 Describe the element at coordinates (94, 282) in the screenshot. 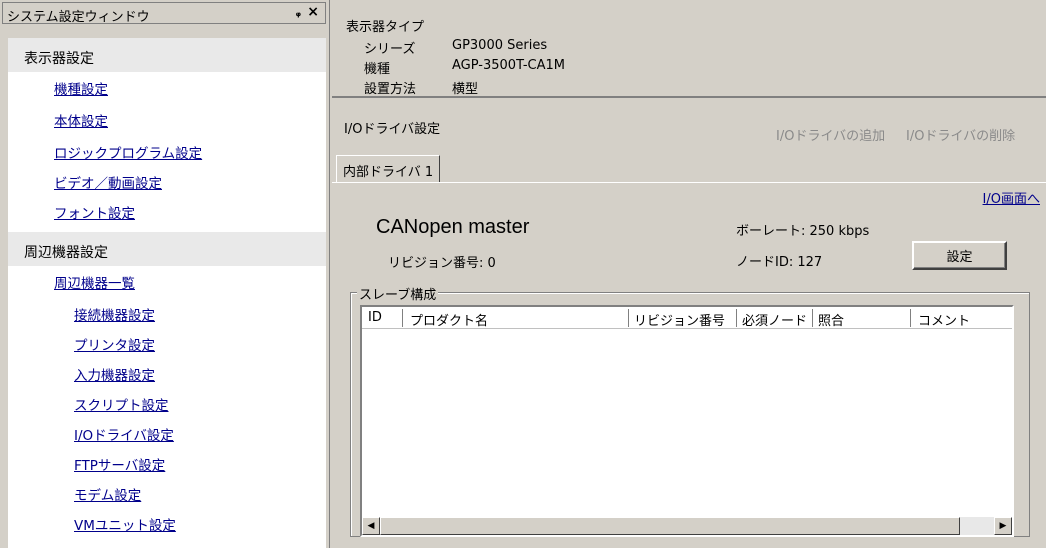

I see `nav-peripheral-list: 周辺機器一覧` at that location.